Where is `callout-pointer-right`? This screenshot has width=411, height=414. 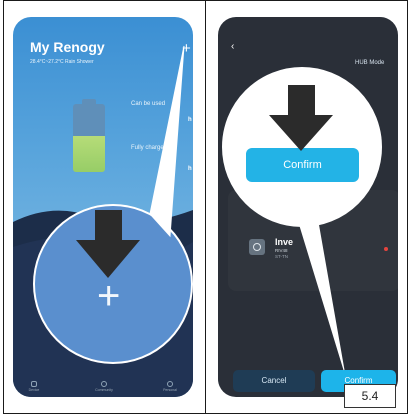 callout-pointer-right is located at coordinates (322, 296).